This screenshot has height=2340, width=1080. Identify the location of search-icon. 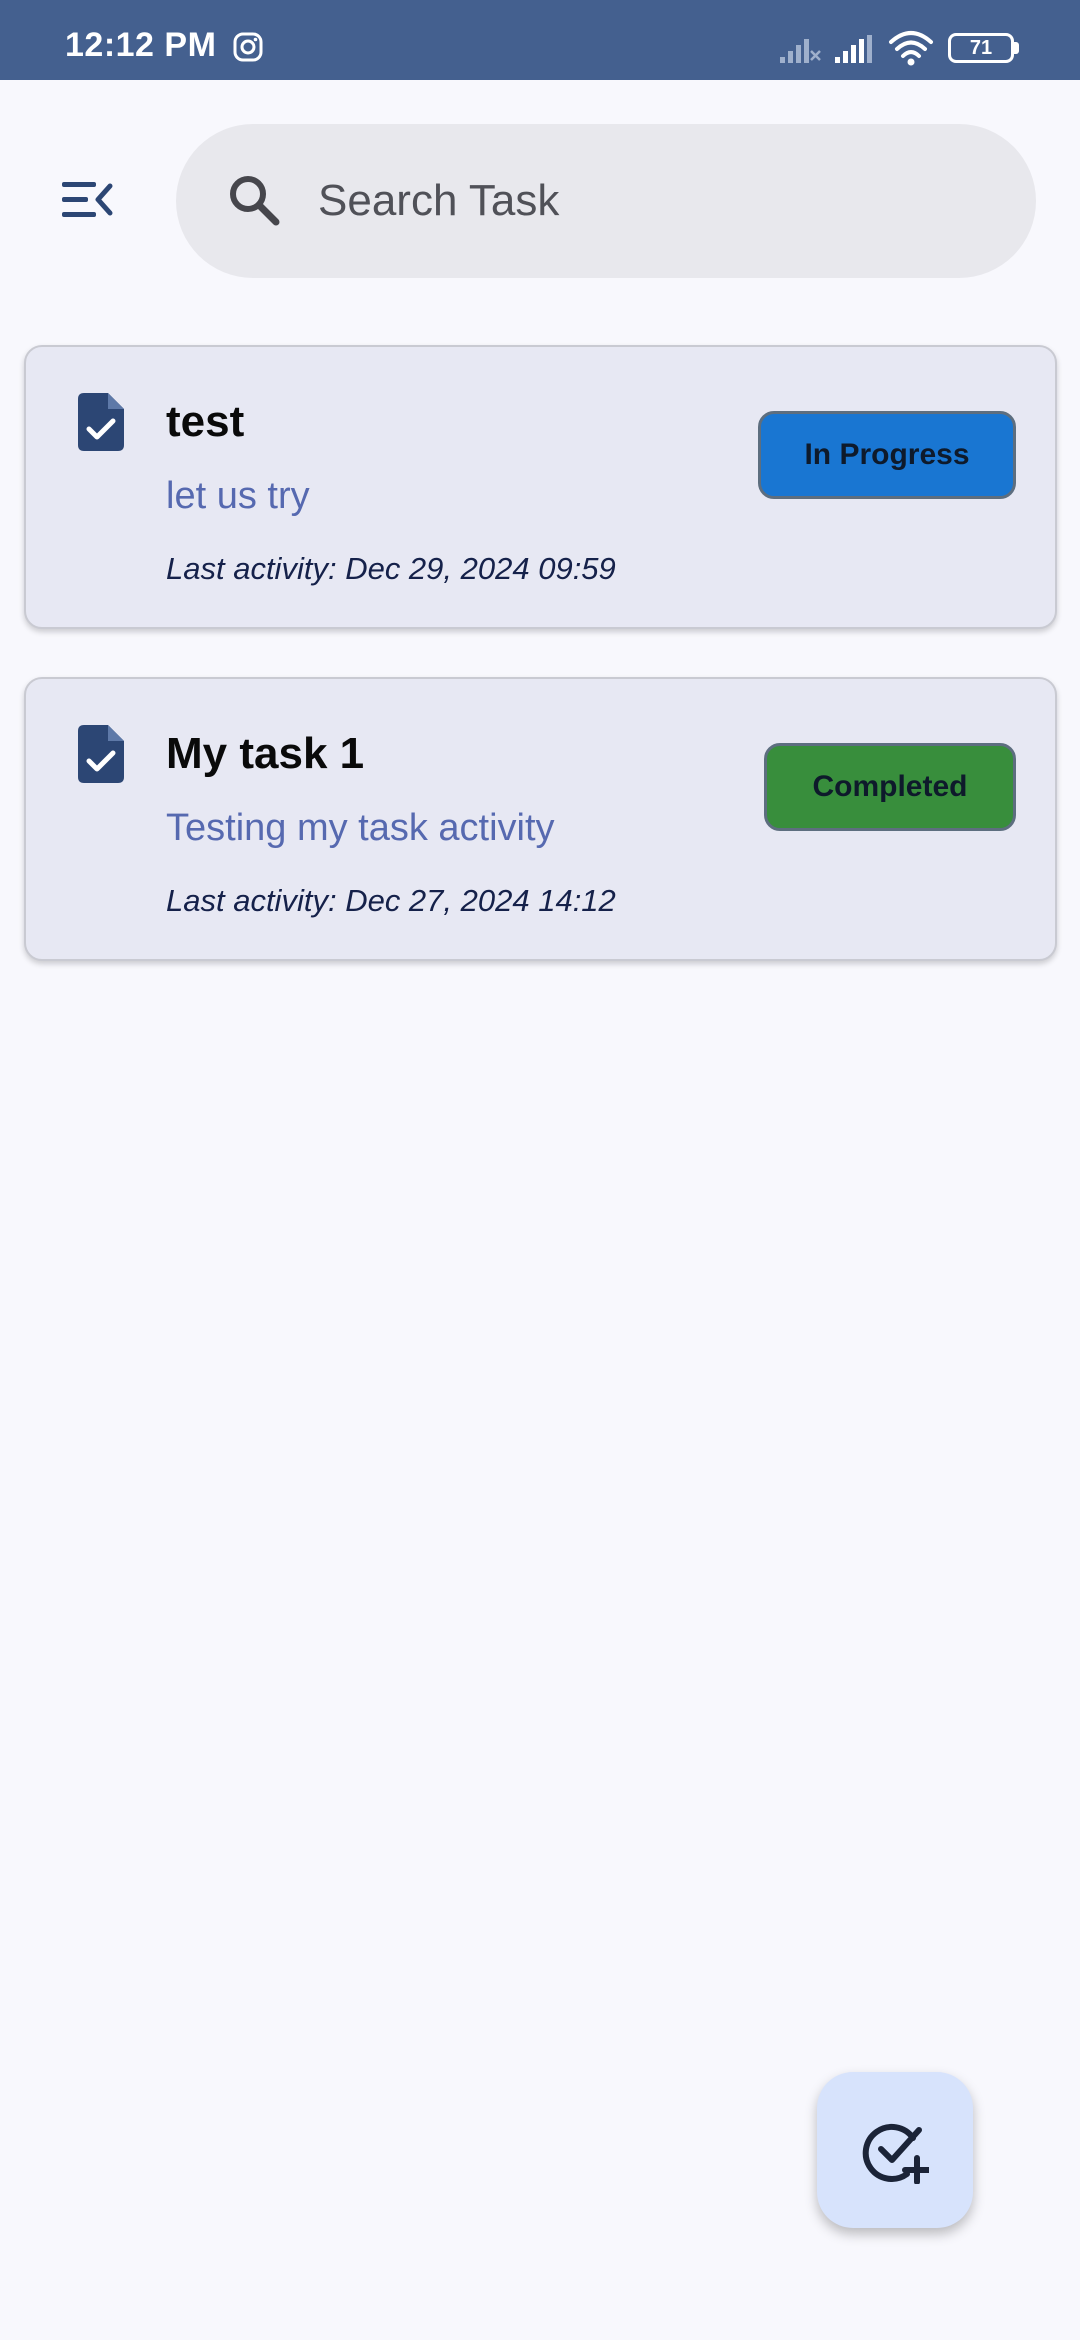
(255, 201).